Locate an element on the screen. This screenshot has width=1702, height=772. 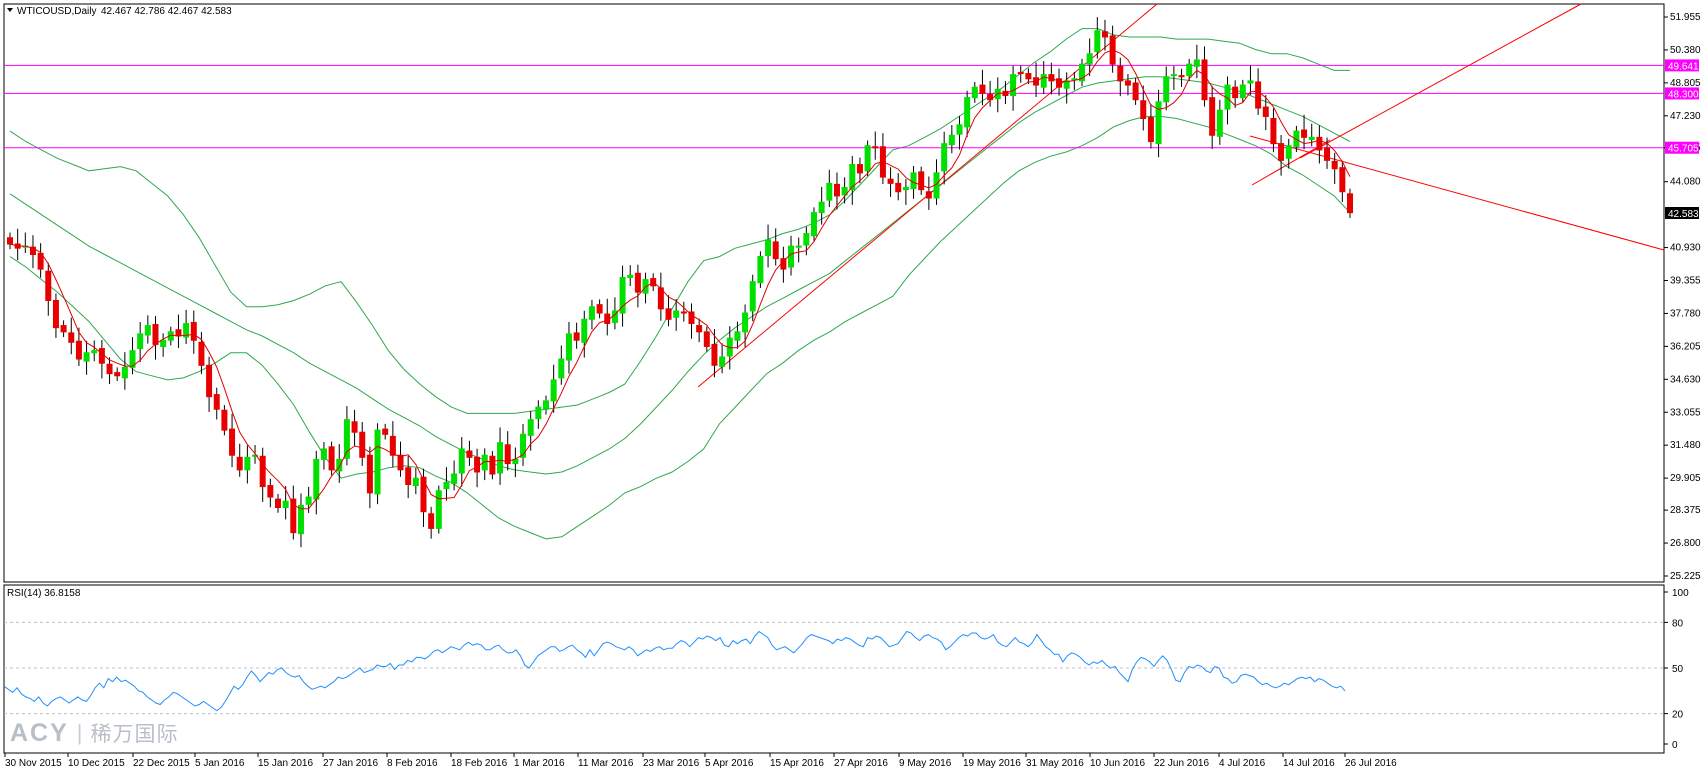
watermark: ACY | 稀万国际 is located at coordinates (94, 733).